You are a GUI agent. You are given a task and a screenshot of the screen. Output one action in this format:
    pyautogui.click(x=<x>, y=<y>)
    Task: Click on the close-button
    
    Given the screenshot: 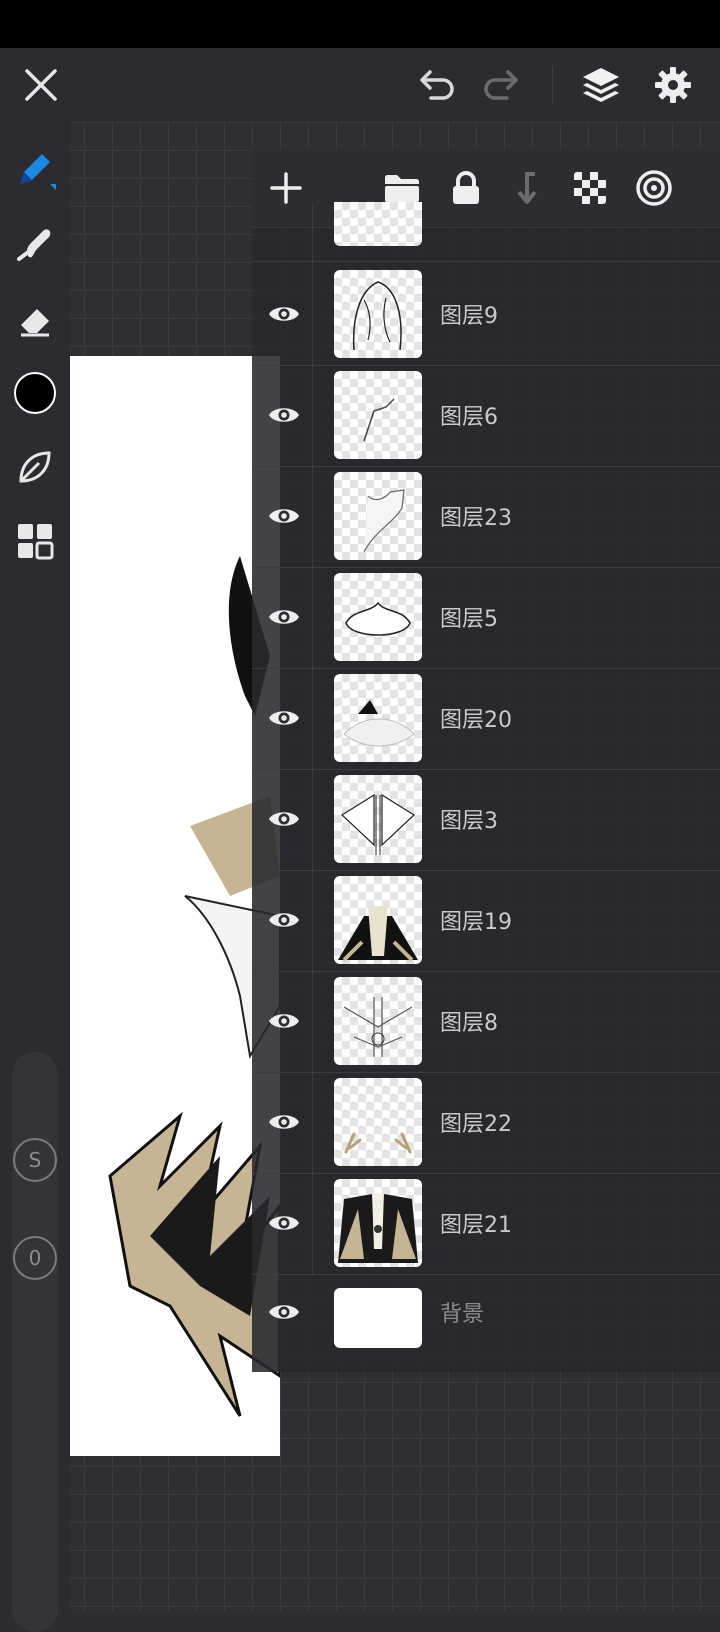 What is the action you would take?
    pyautogui.click(x=41, y=85)
    